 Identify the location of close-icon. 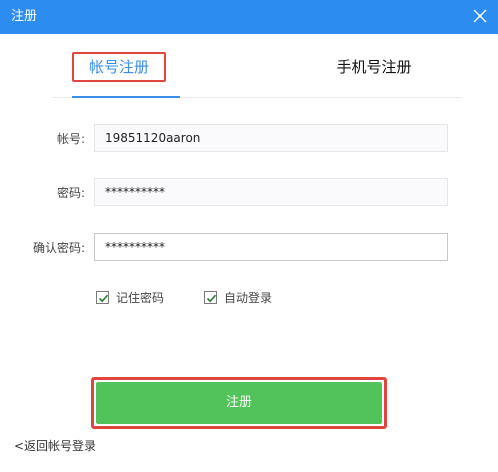
(480, 16).